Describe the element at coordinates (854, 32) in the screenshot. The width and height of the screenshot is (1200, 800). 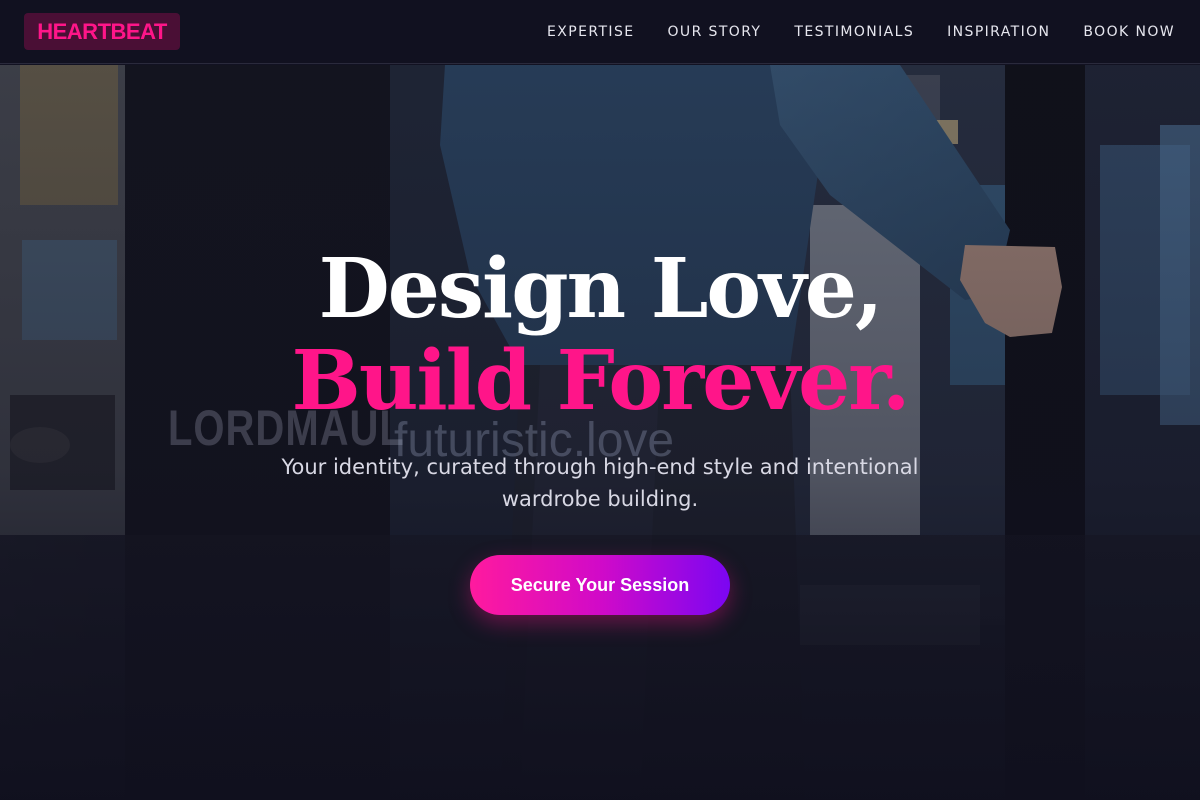
I see `nav-link-testimonials: TESTIMONIALS` at that location.